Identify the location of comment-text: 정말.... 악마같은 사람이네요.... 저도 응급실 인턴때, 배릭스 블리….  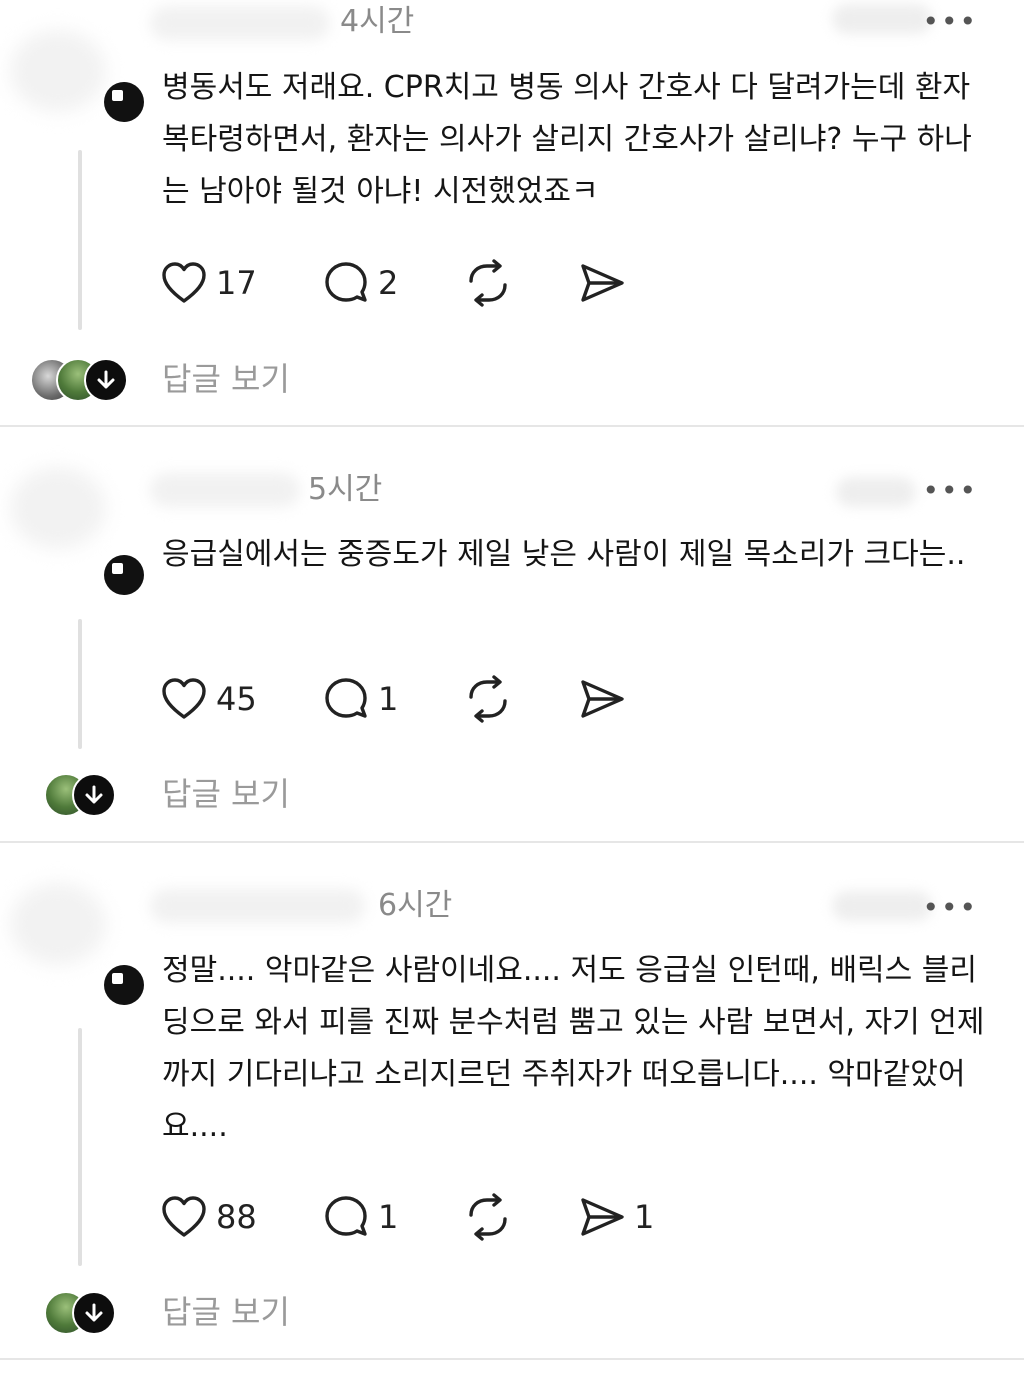
(573, 1048).